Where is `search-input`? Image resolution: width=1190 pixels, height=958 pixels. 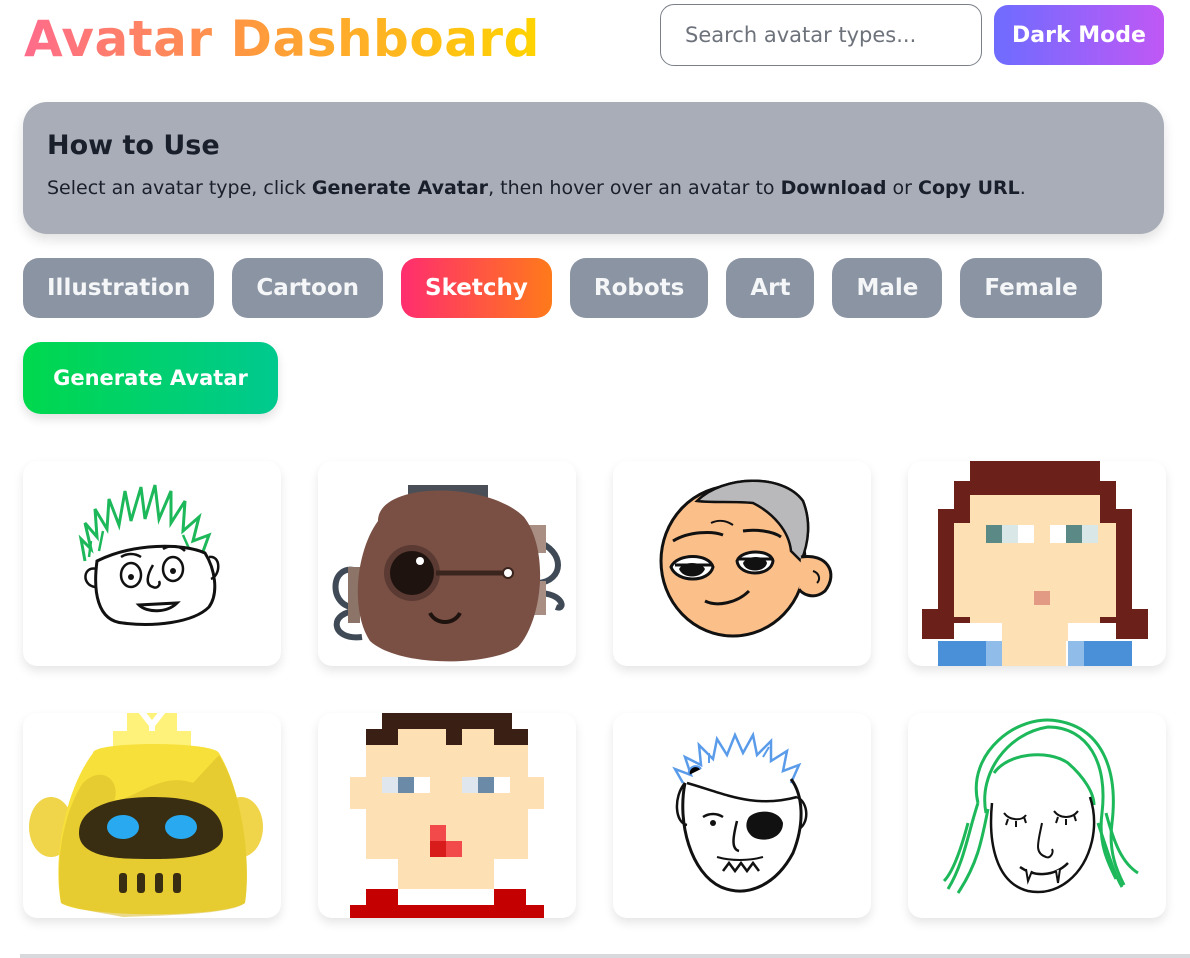 search-input is located at coordinates (821, 35).